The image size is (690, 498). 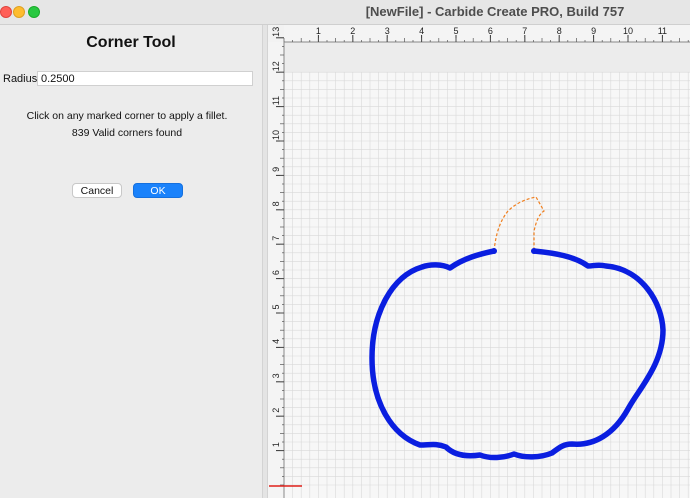 I want to click on ruler-y-label: 5, so click(x=276, y=306).